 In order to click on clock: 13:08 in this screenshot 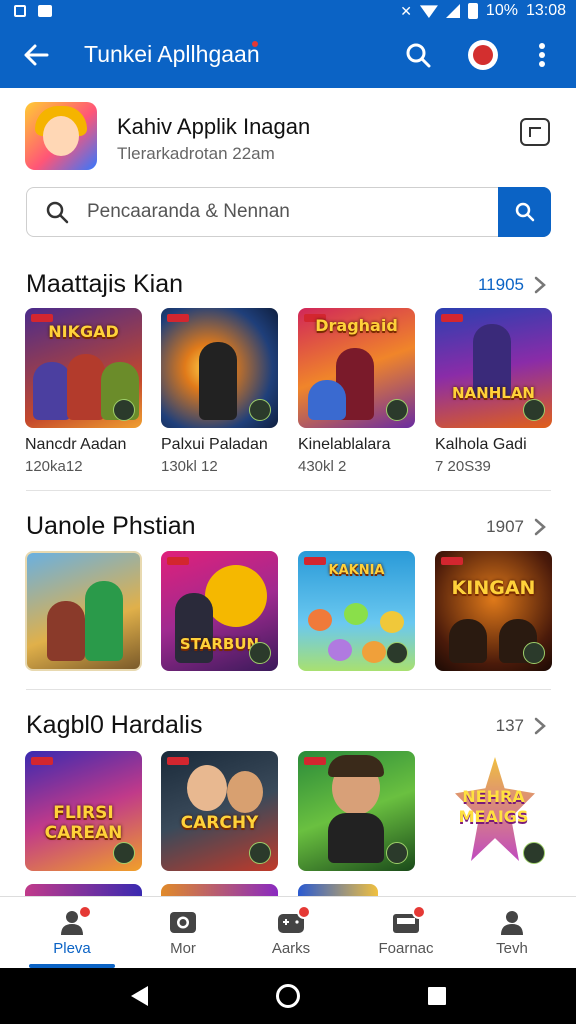, I will do `click(545, 10)`.